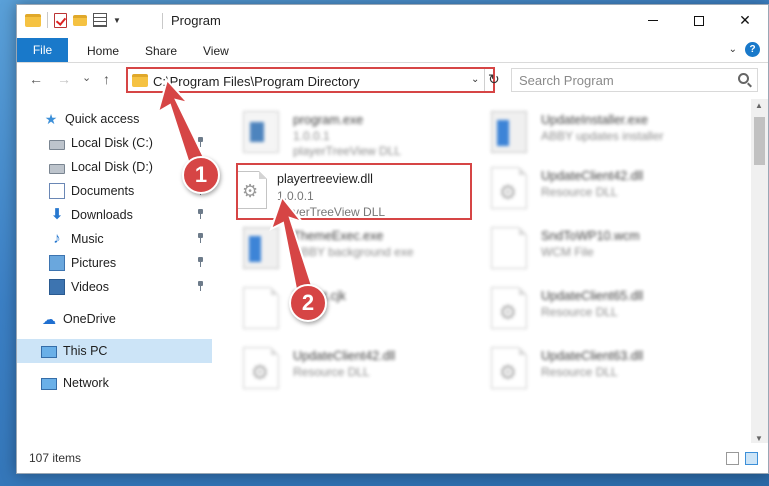 The height and width of the screenshot is (486, 769). What do you see at coordinates (114, 287) in the screenshot?
I see `sidebar-item-videos: Videos` at bounding box center [114, 287].